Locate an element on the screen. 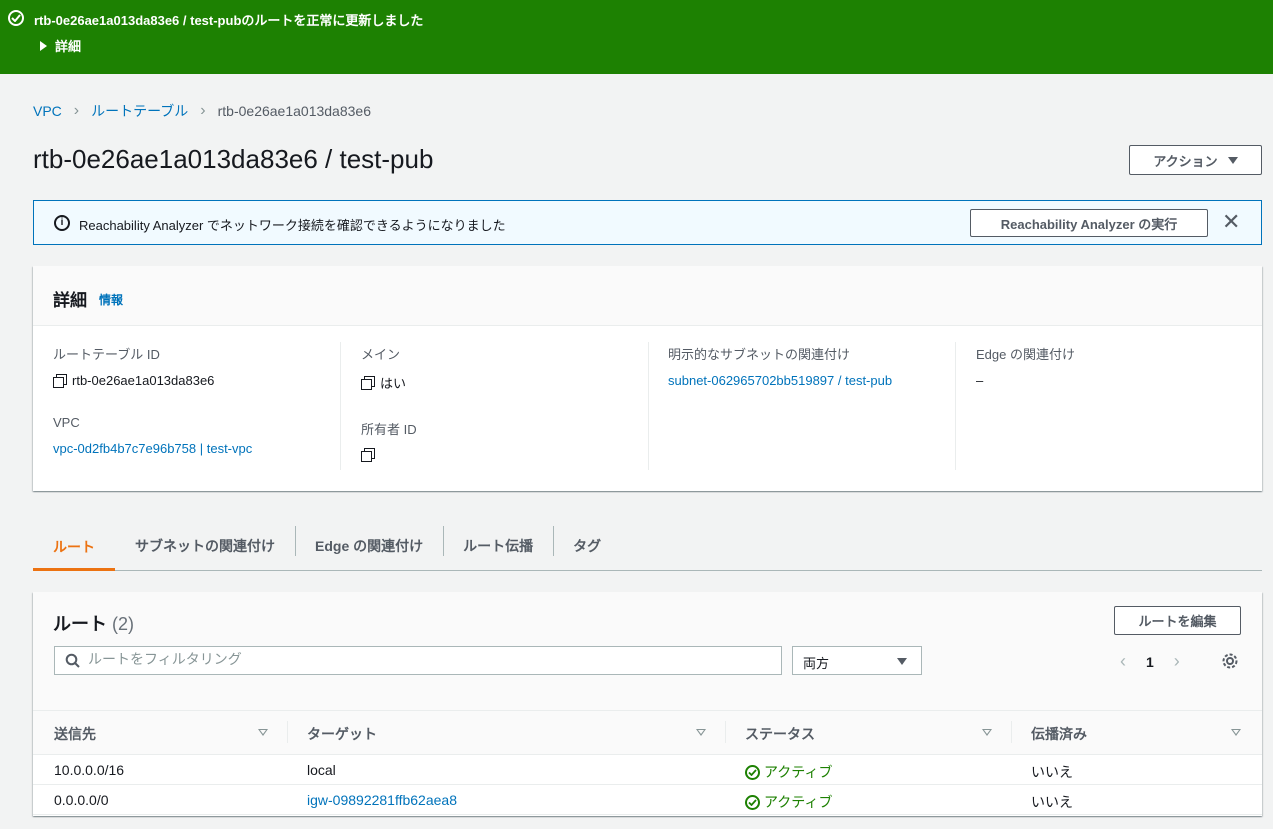  propagation-filter-value: 両方 is located at coordinates (816, 663).